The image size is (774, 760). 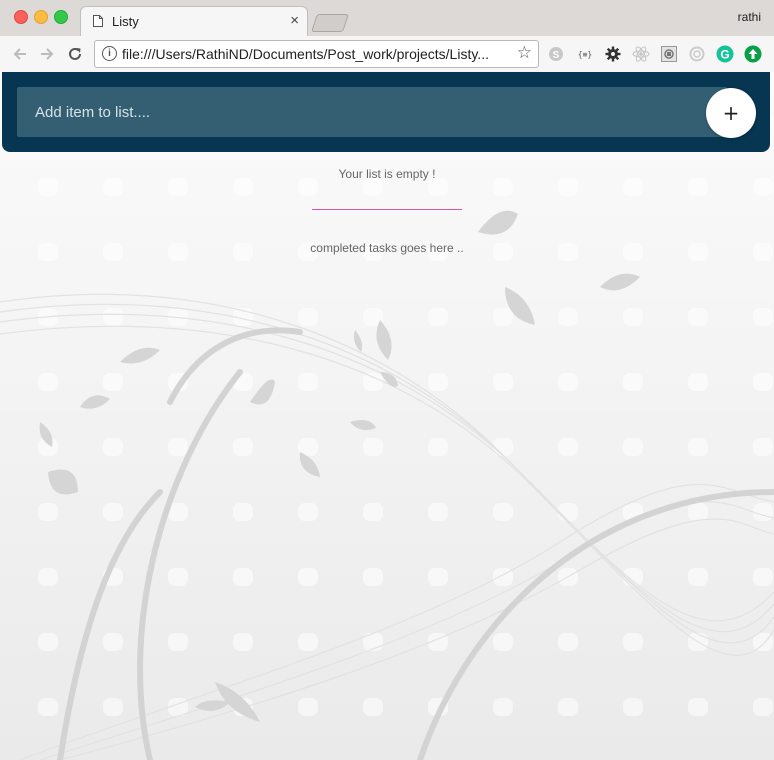 What do you see at coordinates (731, 113) in the screenshot?
I see `add-item-button: +` at bounding box center [731, 113].